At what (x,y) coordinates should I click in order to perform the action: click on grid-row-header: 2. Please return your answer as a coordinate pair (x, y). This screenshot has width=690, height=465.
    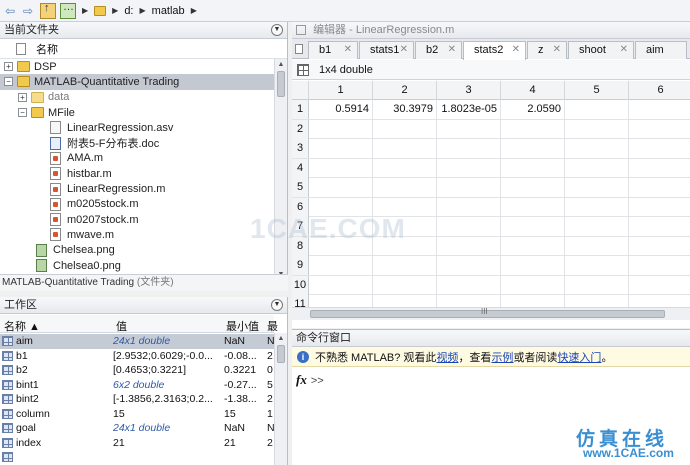
    Looking at the image, I should click on (300, 129).